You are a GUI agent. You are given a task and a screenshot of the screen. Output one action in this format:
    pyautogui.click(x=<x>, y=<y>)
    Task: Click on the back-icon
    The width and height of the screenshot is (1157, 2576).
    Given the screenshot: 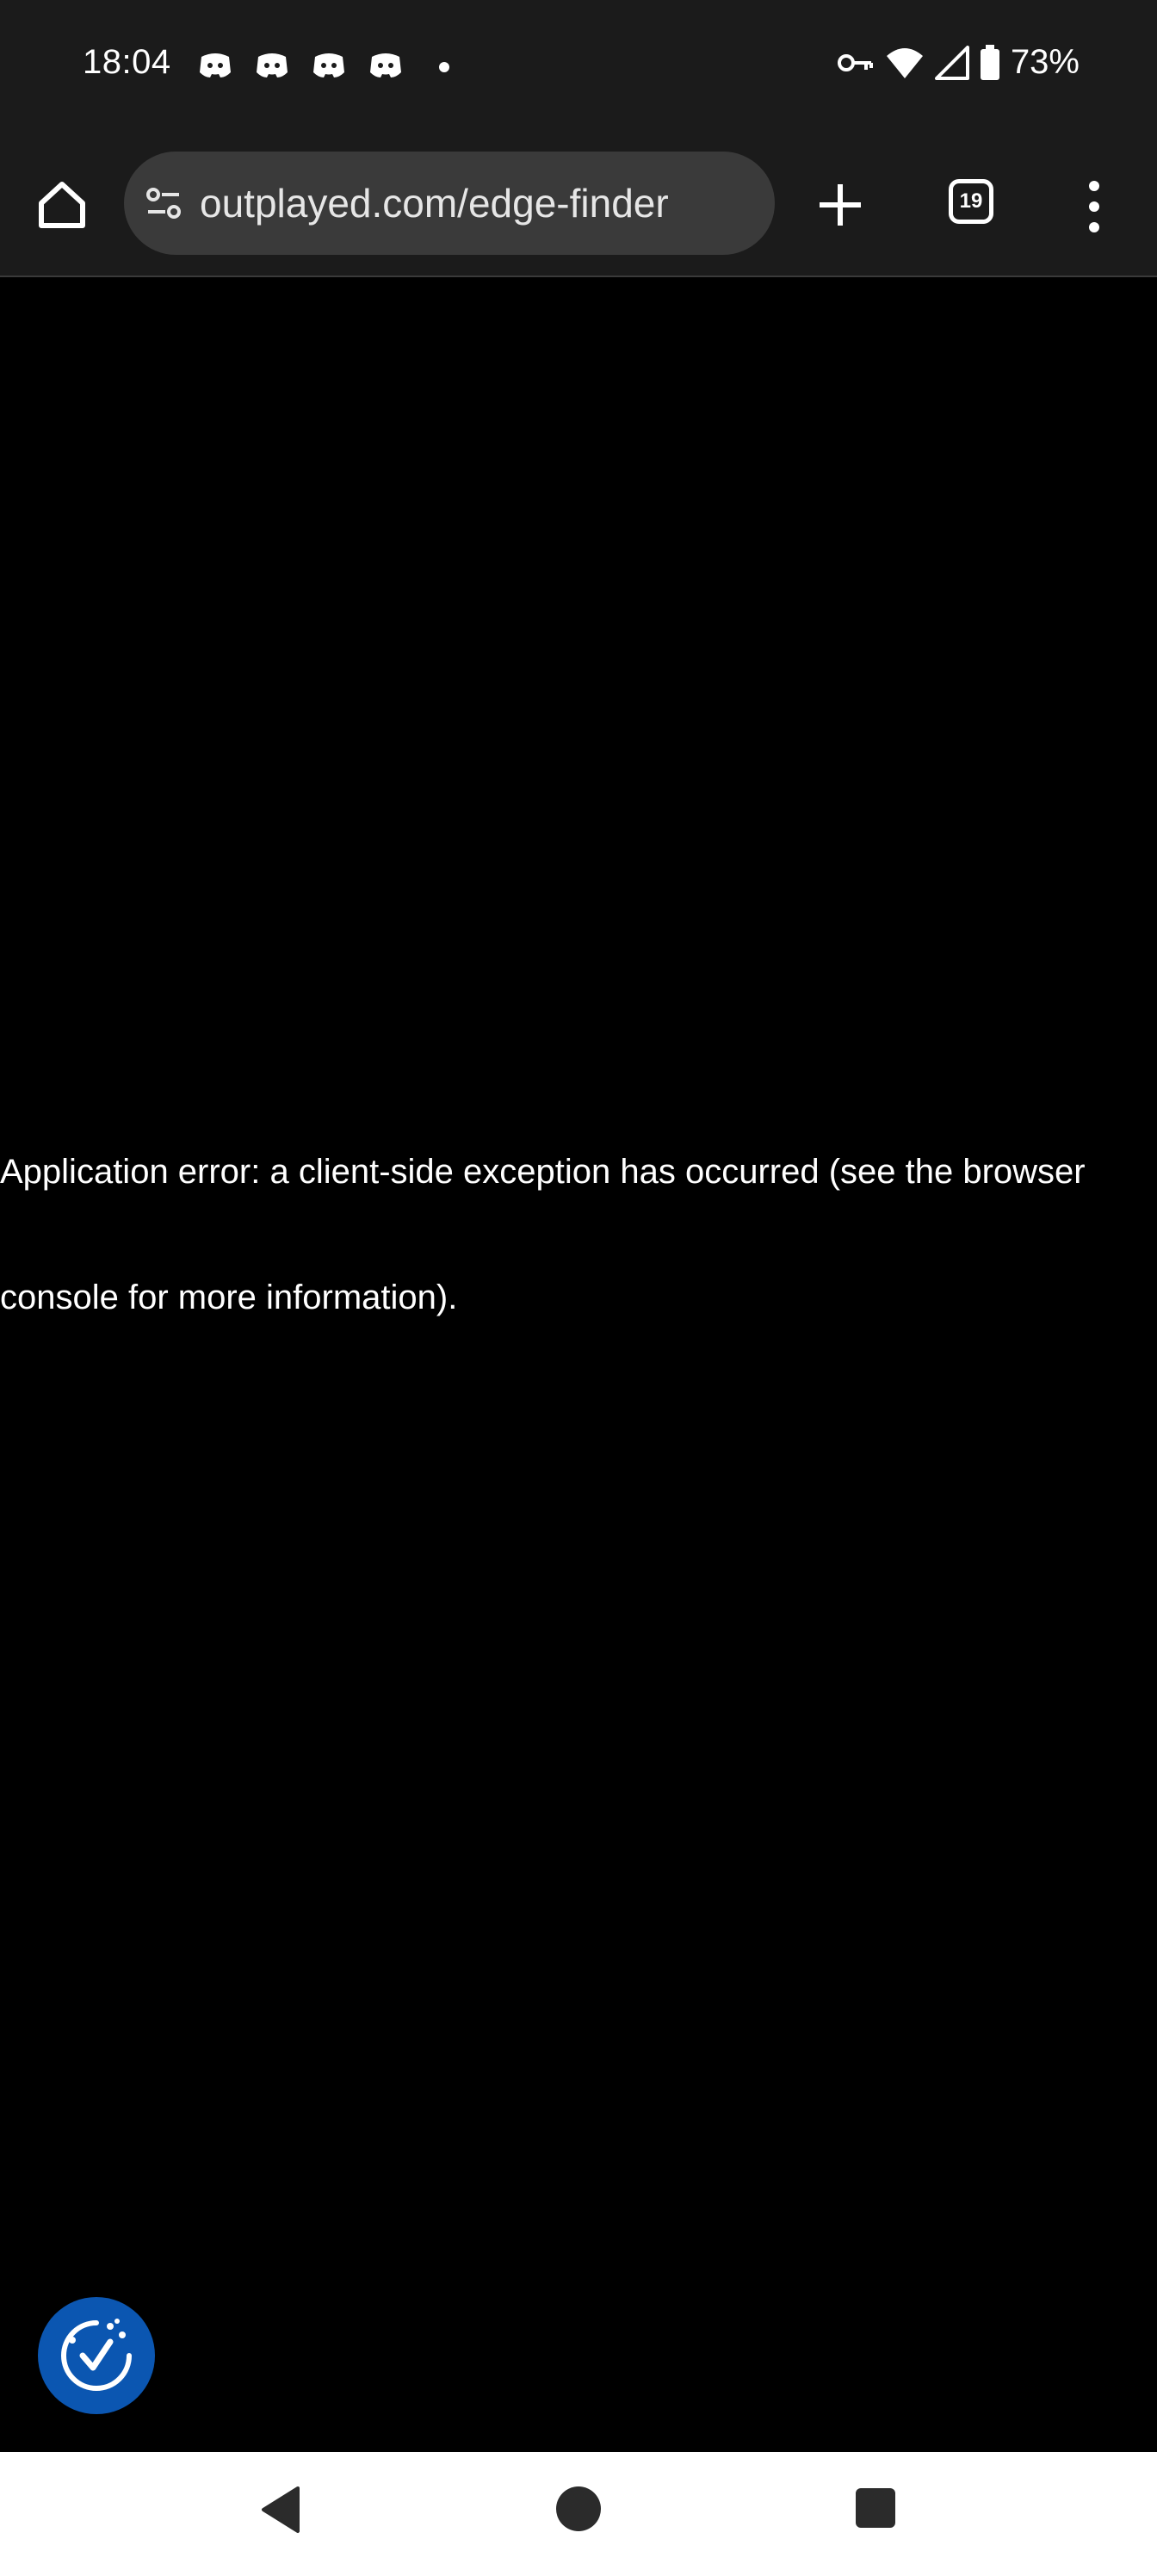 What is the action you would take?
    pyautogui.click(x=279, y=2510)
    